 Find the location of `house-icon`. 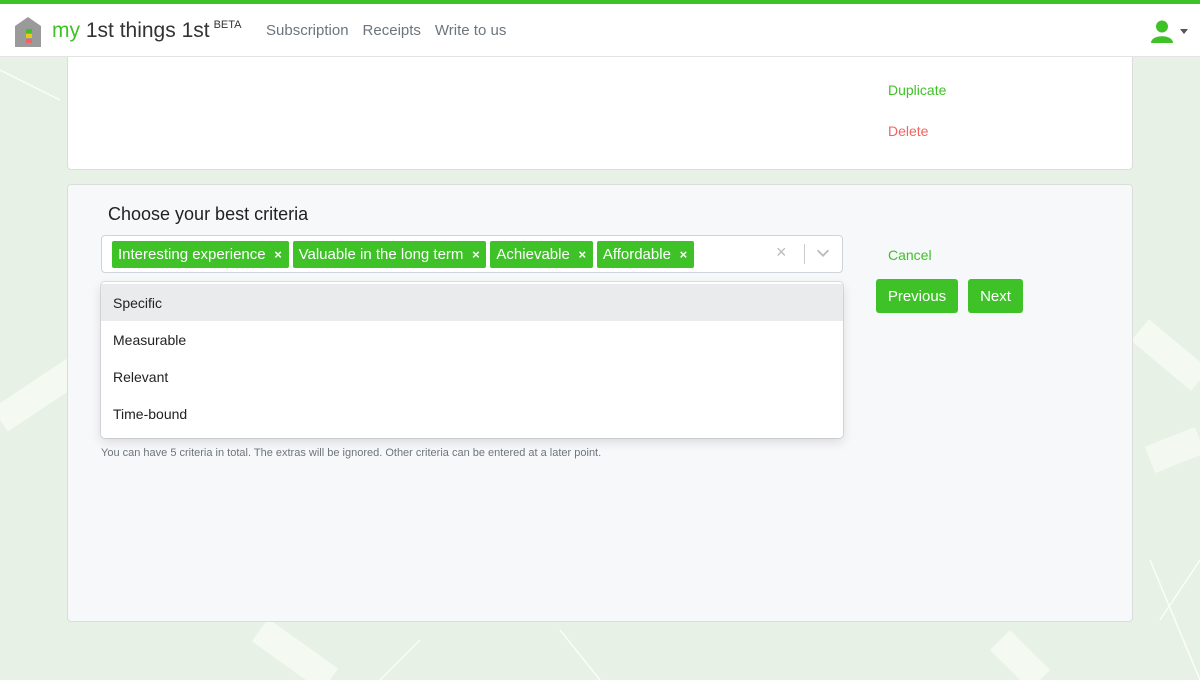

house-icon is located at coordinates (28, 32).